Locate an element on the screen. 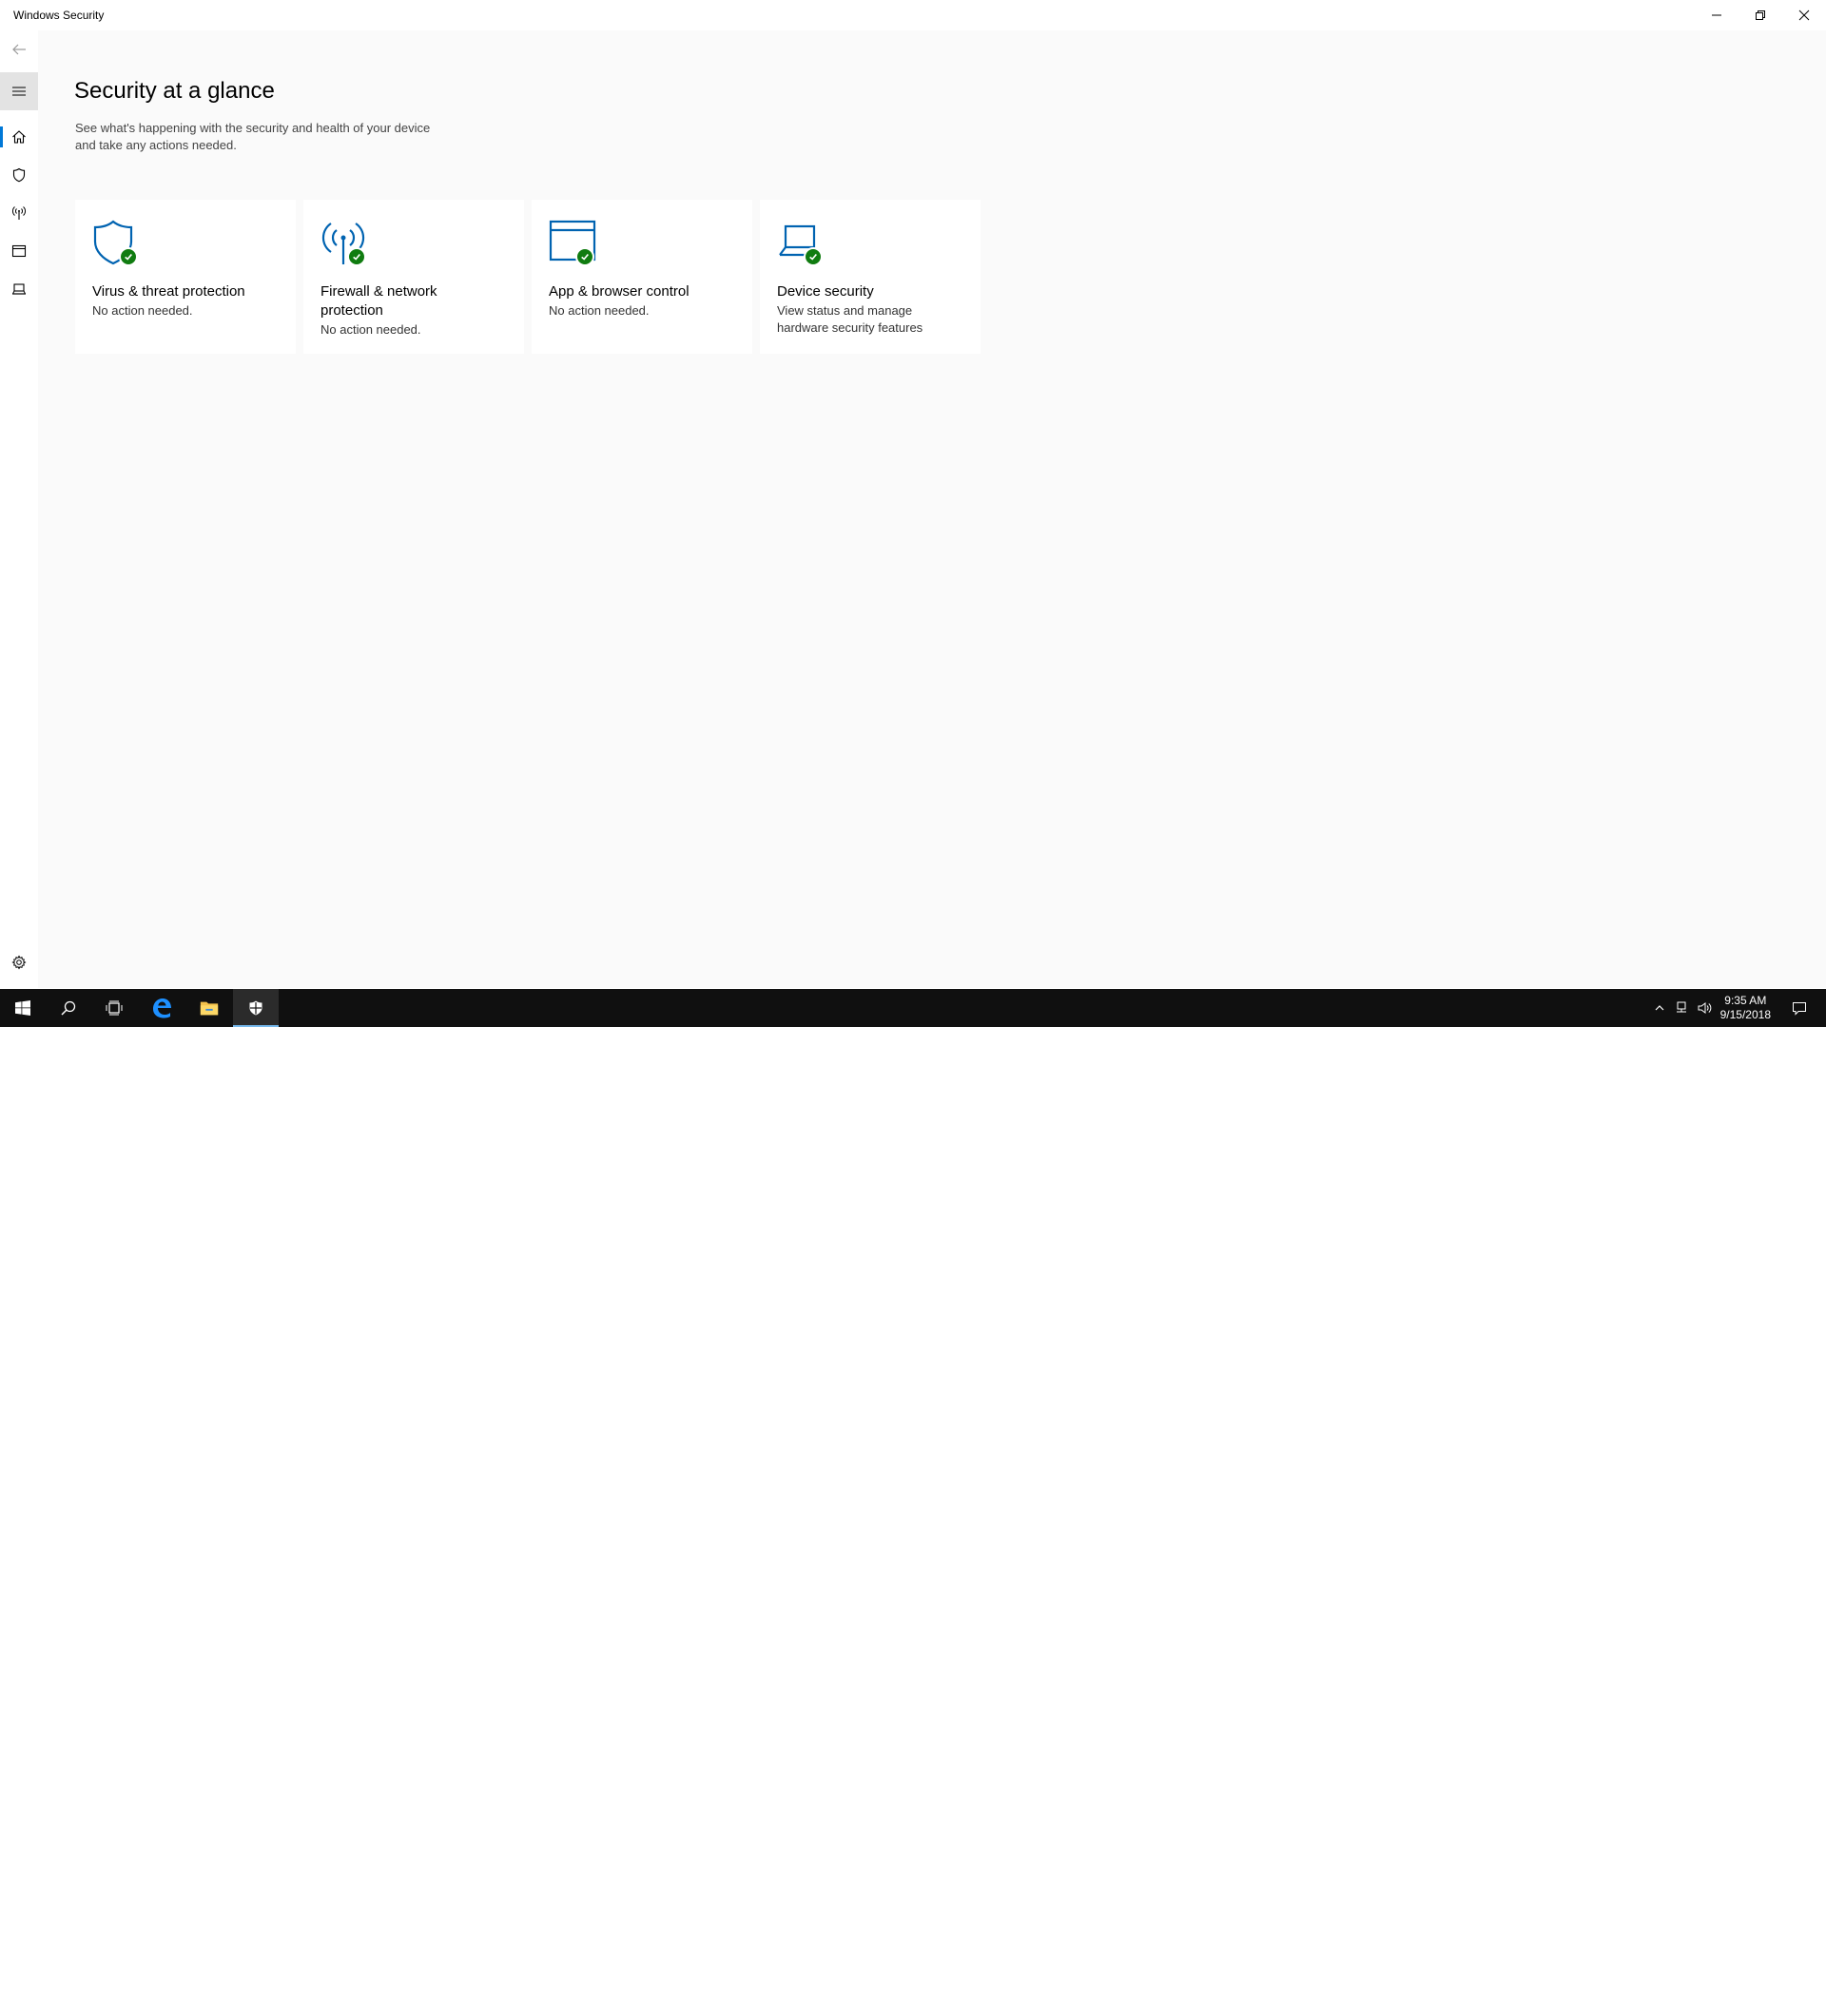 This screenshot has height=2016, width=1826. settings-button is located at coordinates (19, 962).